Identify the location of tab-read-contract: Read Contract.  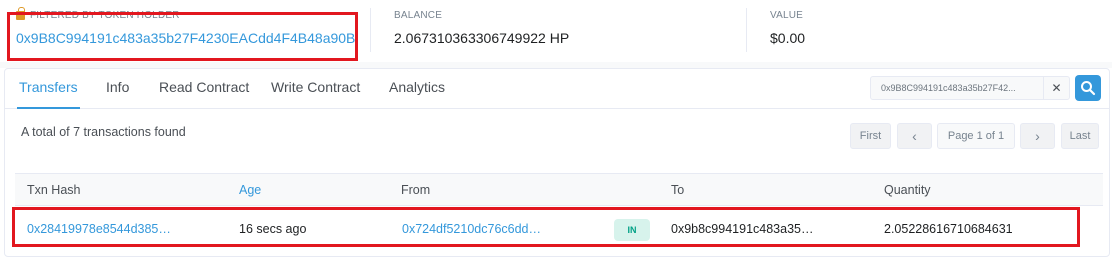
(204, 89).